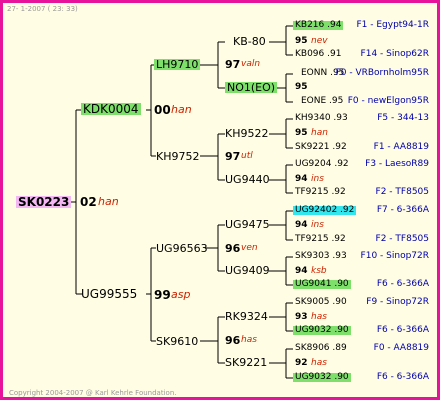 The height and width of the screenshot is (400, 440). Describe the element at coordinates (182, 248) in the screenshot. I see `gen2-c-id: UG96563` at that location.